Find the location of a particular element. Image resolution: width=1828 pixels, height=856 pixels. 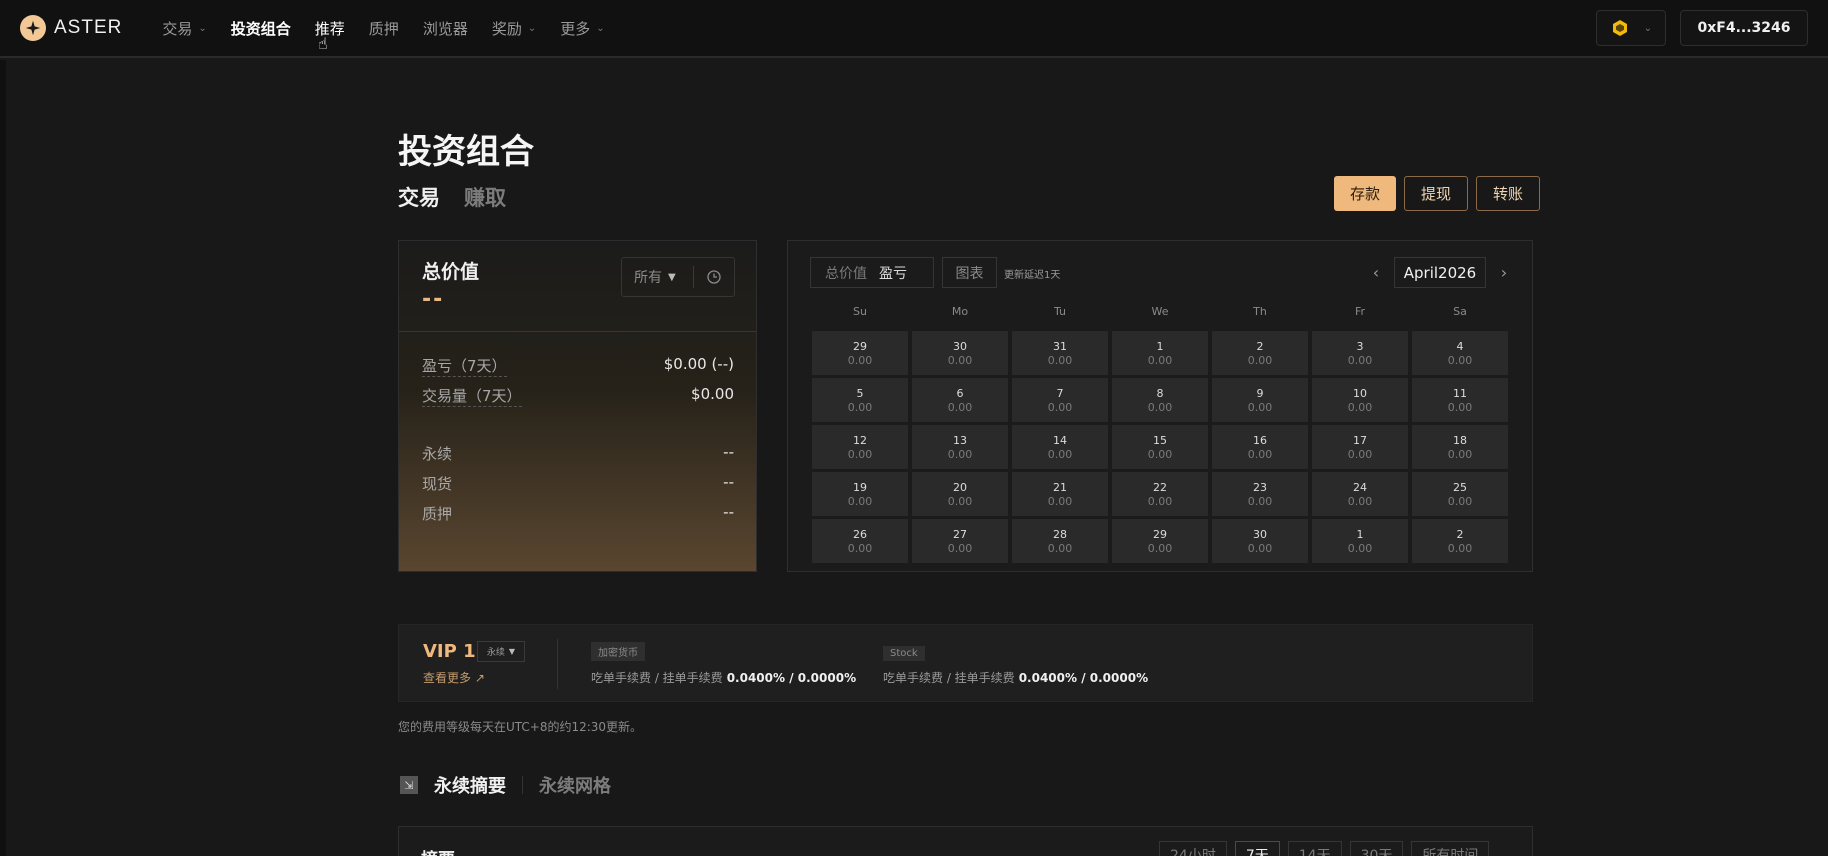

calendar-day-cell: 14 0.00 is located at coordinates (1060, 447).